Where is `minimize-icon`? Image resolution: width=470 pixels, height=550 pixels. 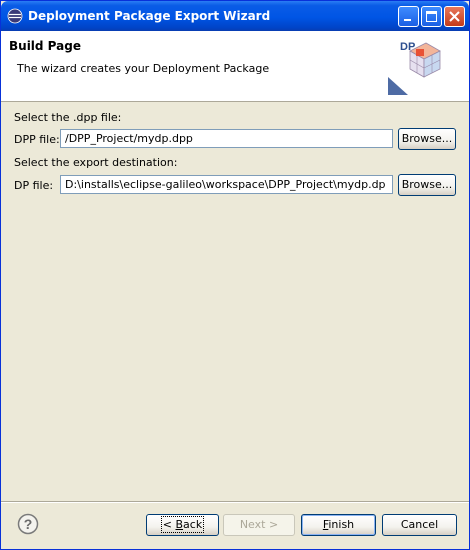
minimize-icon is located at coordinates (407, 20).